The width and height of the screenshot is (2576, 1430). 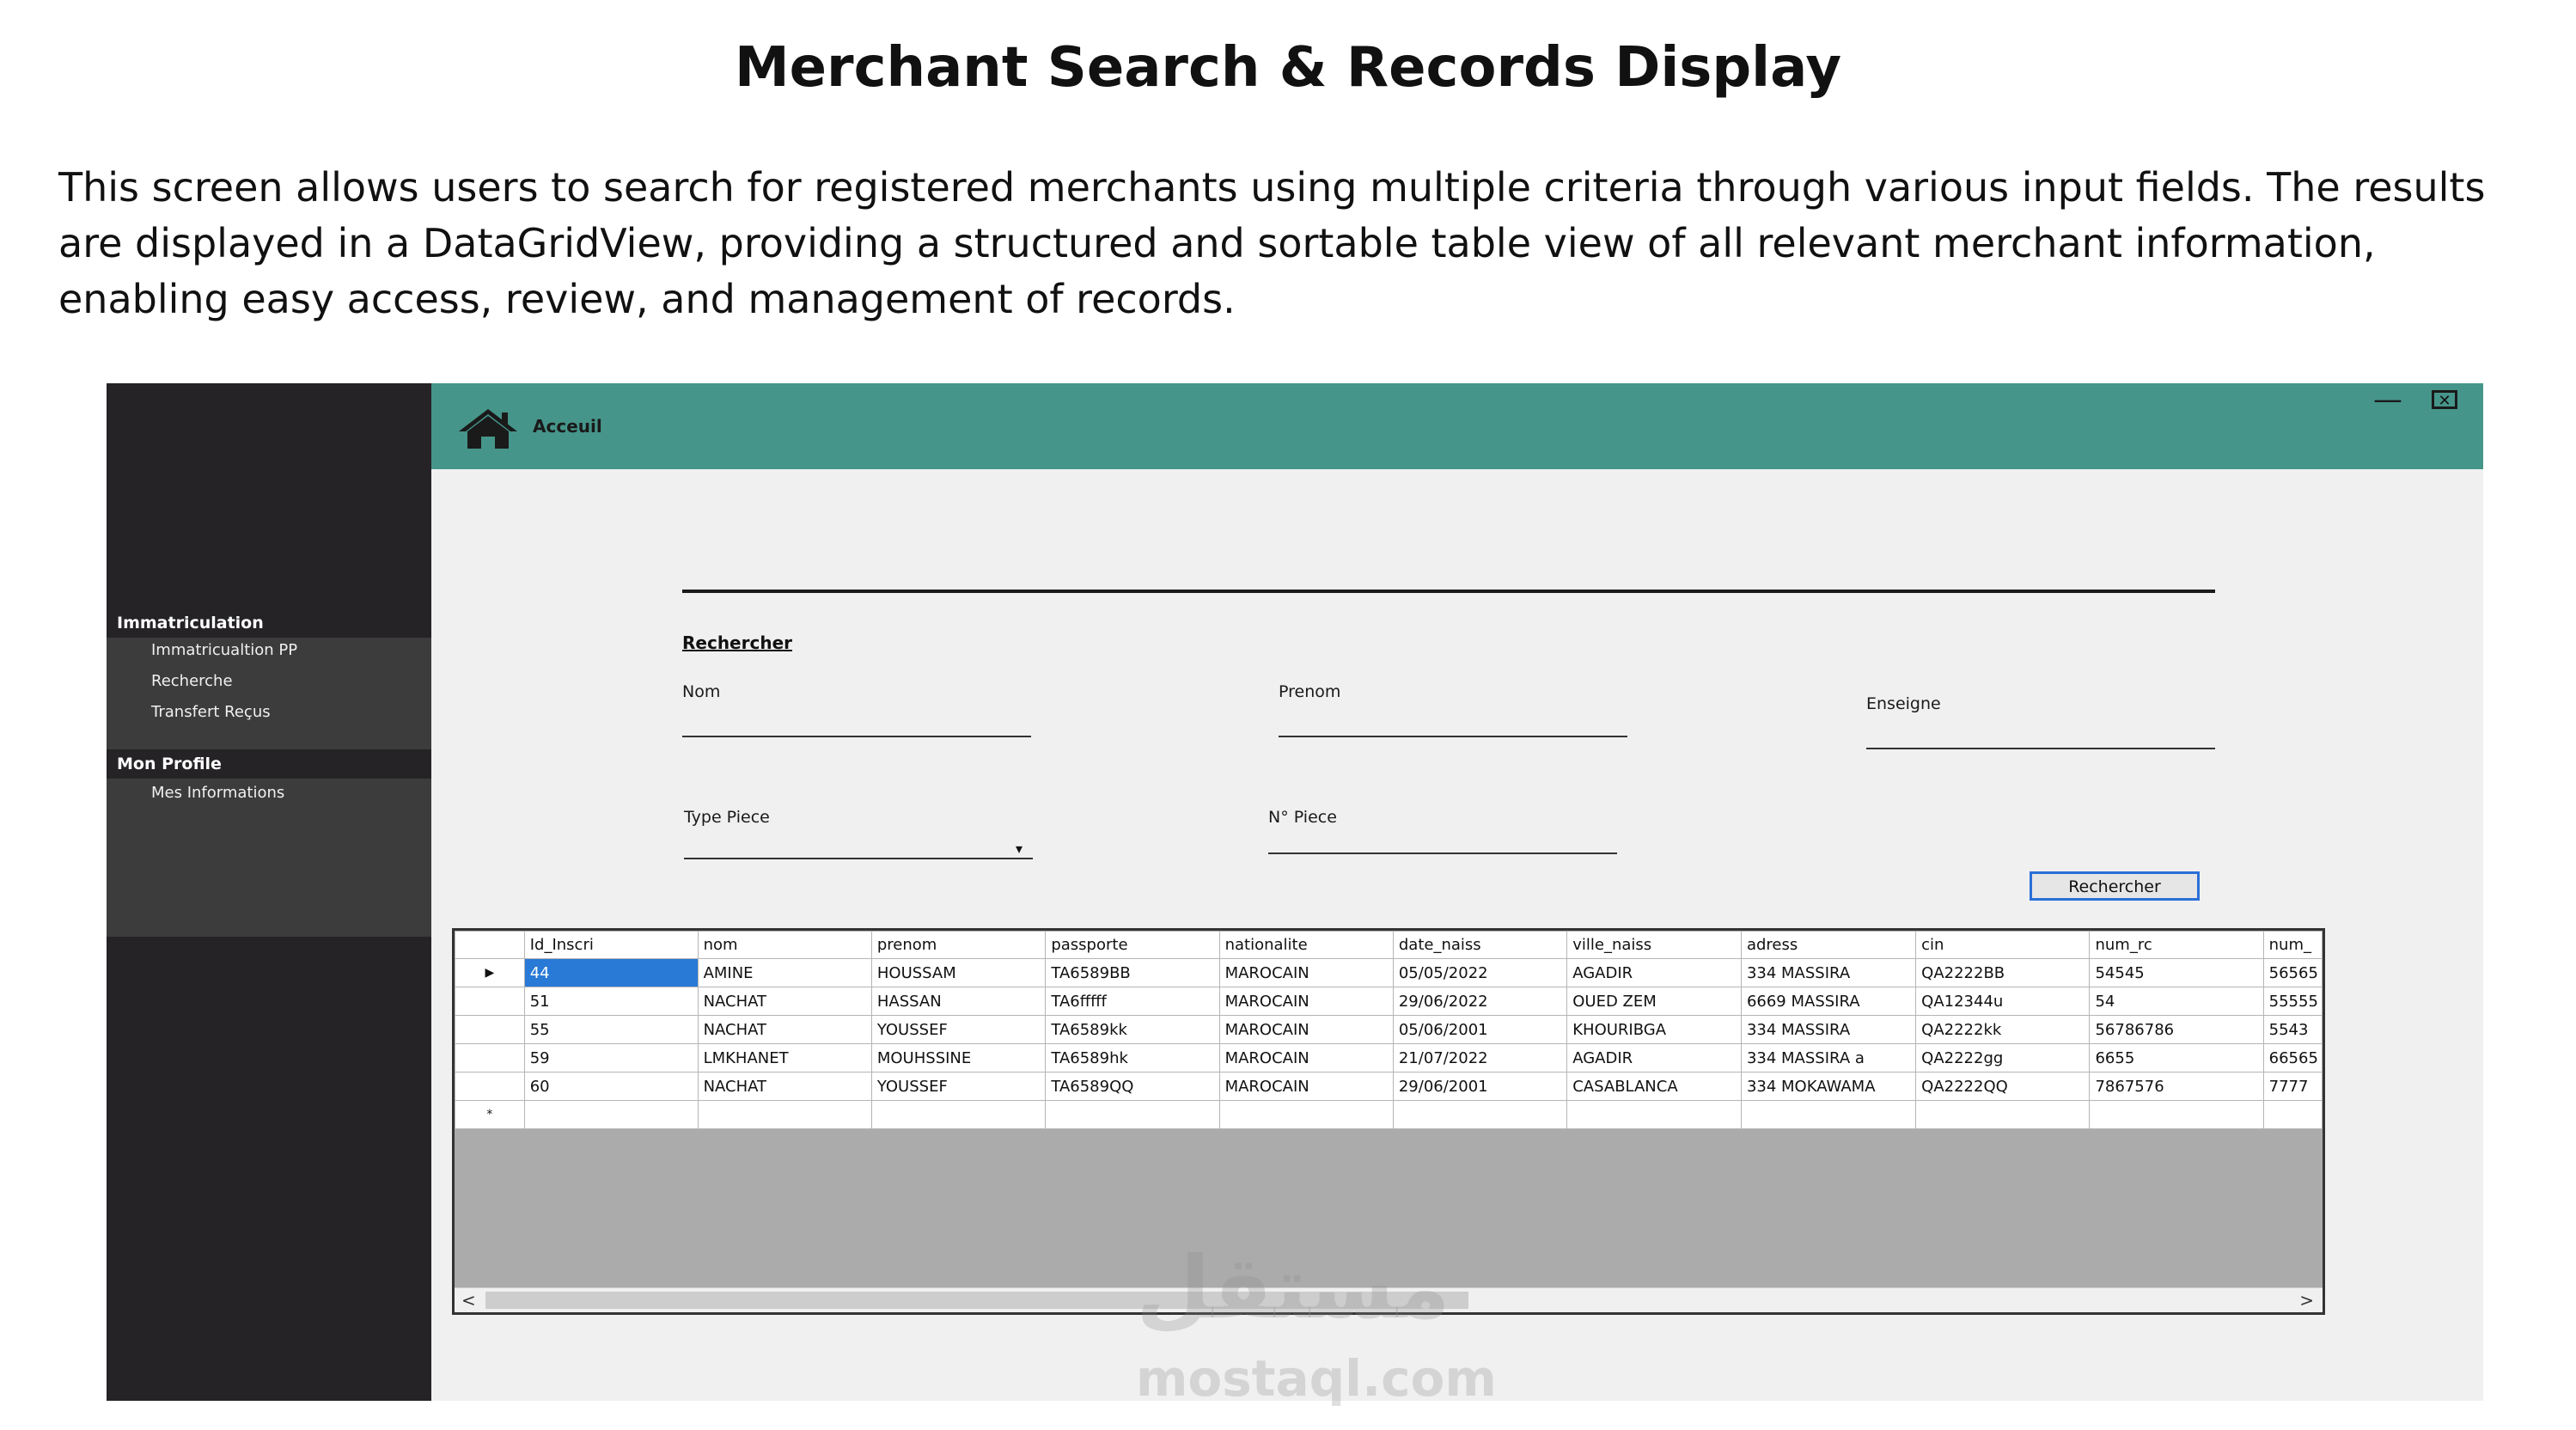 I want to click on column-header-num-rc: num_rc, so click(x=2176, y=945).